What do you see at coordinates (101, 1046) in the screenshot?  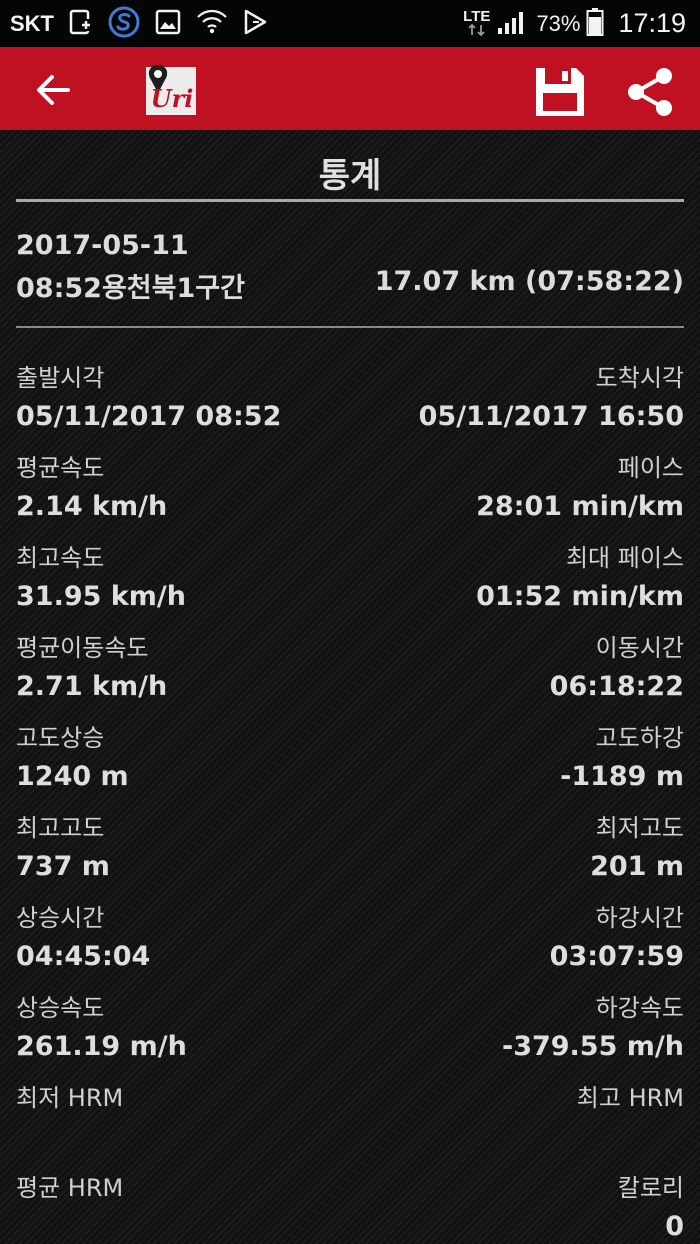 I see `stat-value: 261.19 m/h` at bounding box center [101, 1046].